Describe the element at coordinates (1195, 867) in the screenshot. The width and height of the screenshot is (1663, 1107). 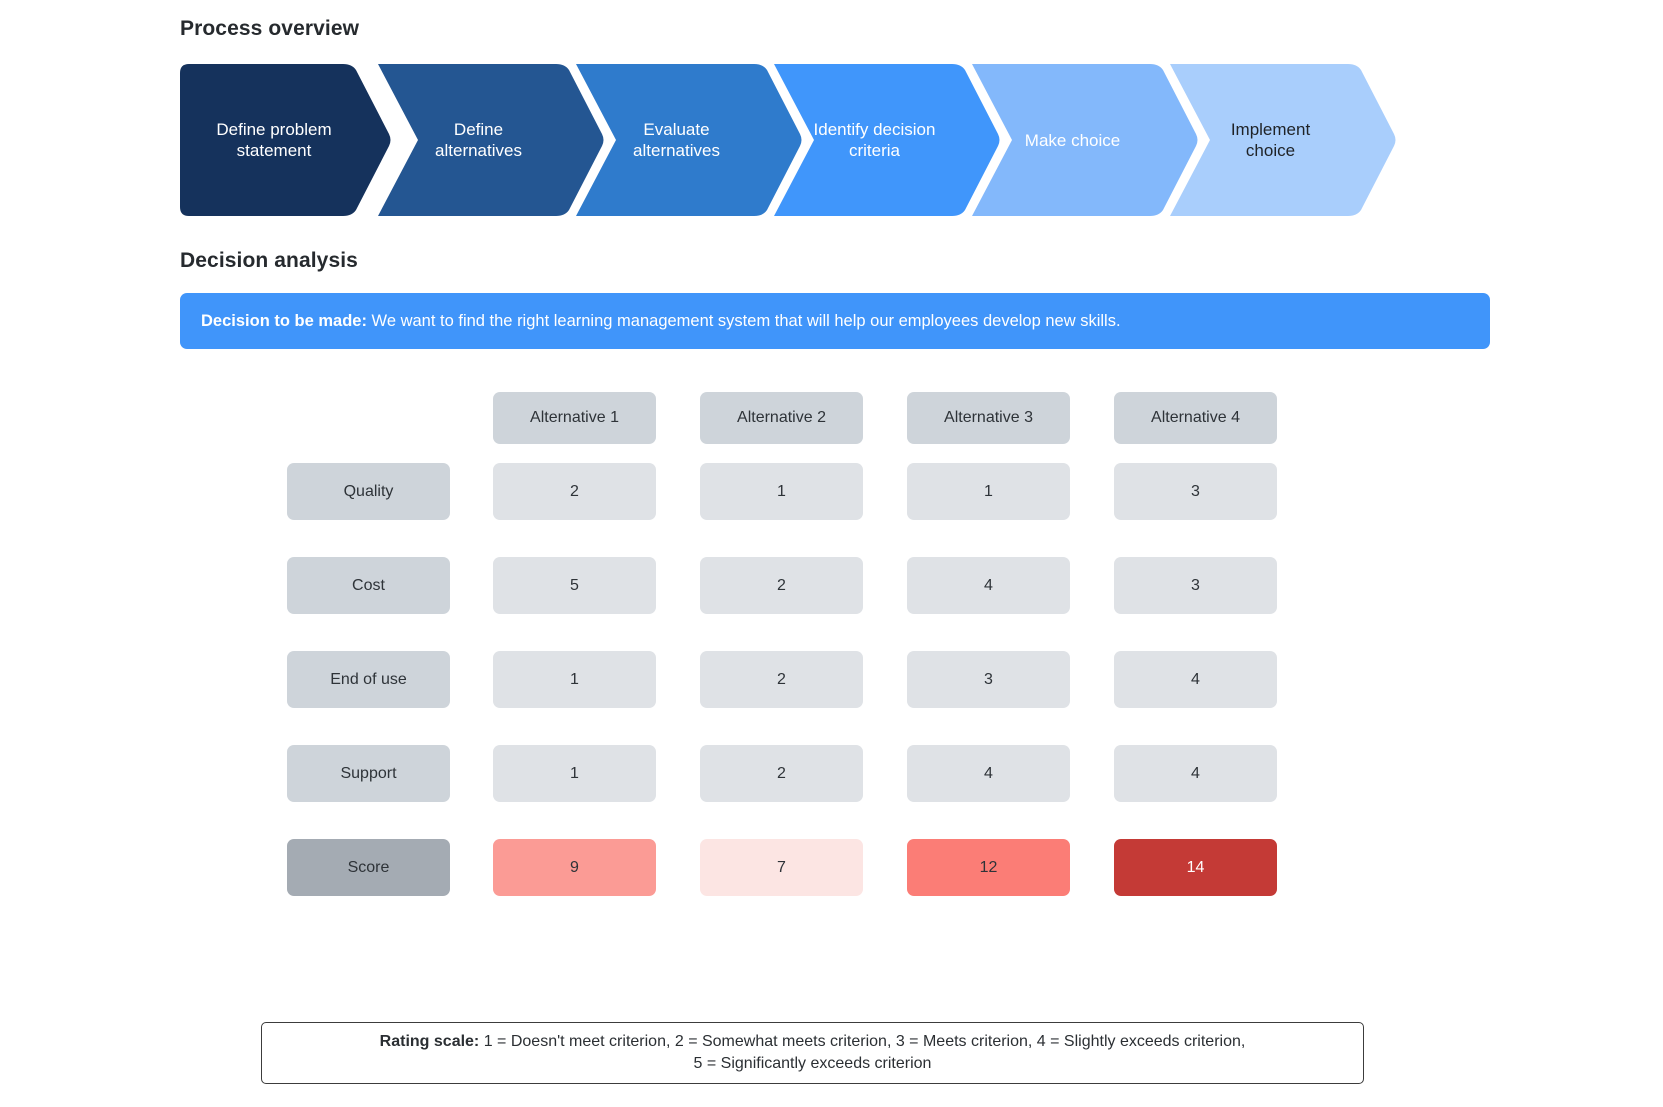
I see `matrix-score-value: 14` at that location.